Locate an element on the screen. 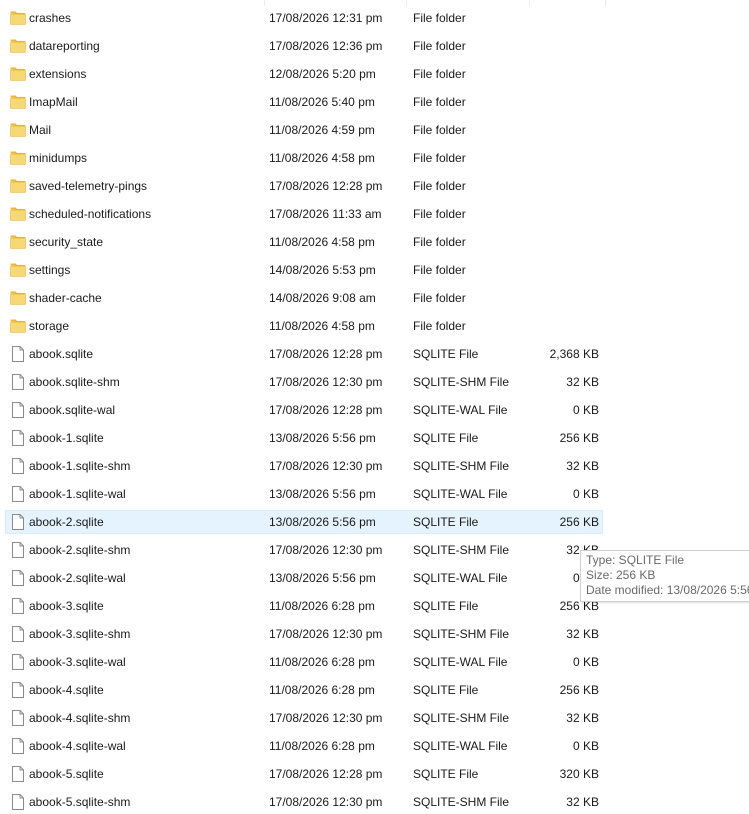 The width and height of the screenshot is (749, 814). file-name: settings is located at coordinates (50, 270).